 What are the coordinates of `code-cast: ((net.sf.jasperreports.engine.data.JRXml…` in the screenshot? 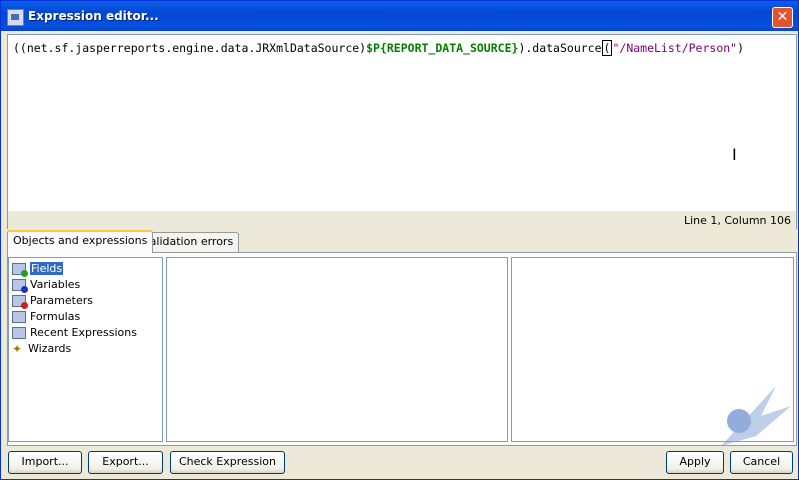 It's located at (190, 48).